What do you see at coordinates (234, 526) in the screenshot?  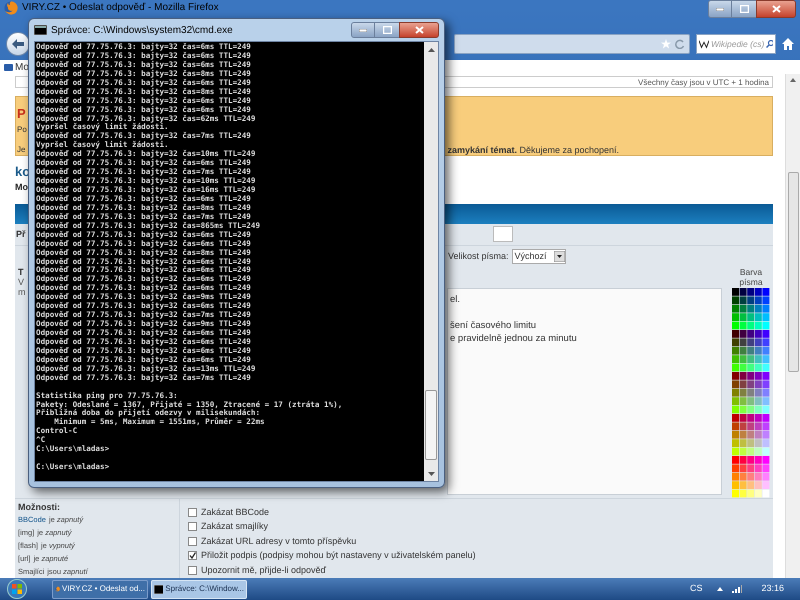 I see `checkbox-label: Zakázat smajlíky` at bounding box center [234, 526].